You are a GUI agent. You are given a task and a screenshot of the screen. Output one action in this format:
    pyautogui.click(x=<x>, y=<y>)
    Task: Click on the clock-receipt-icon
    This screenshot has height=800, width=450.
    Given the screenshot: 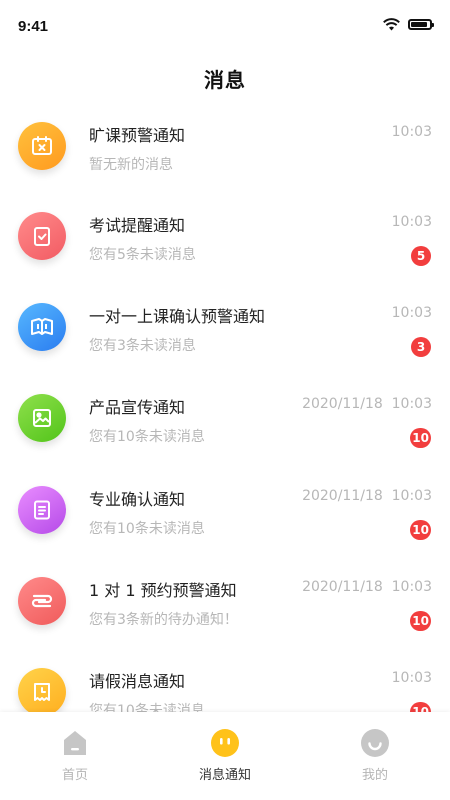 What is the action you would take?
    pyautogui.click(x=42, y=690)
    